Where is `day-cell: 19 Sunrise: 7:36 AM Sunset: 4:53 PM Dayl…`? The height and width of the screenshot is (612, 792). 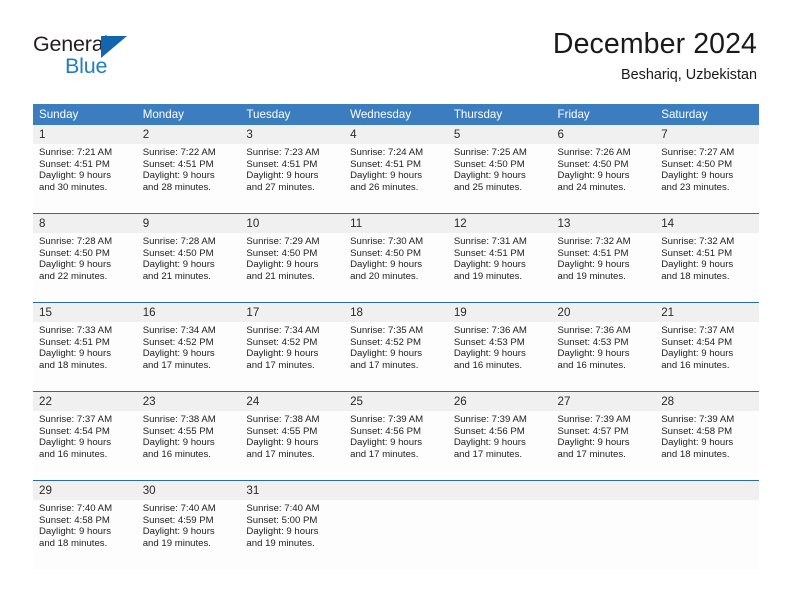
day-cell: 19 Sunrise: 7:36 AM Sunset: 4:53 PM Dayl… is located at coordinates (499, 347).